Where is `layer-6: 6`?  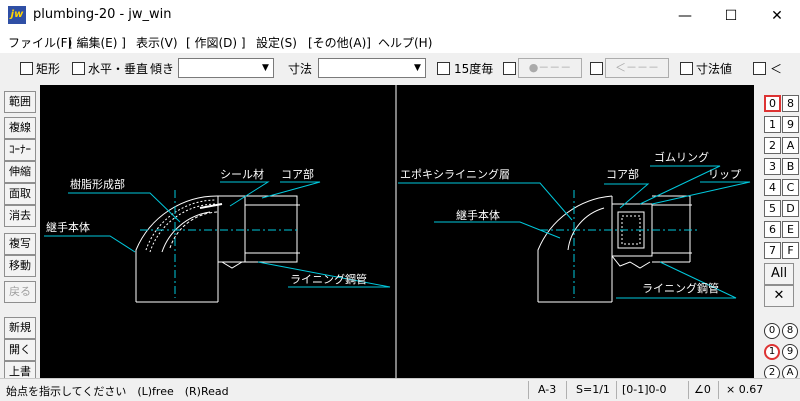
layer-6: 6 is located at coordinates (772, 229).